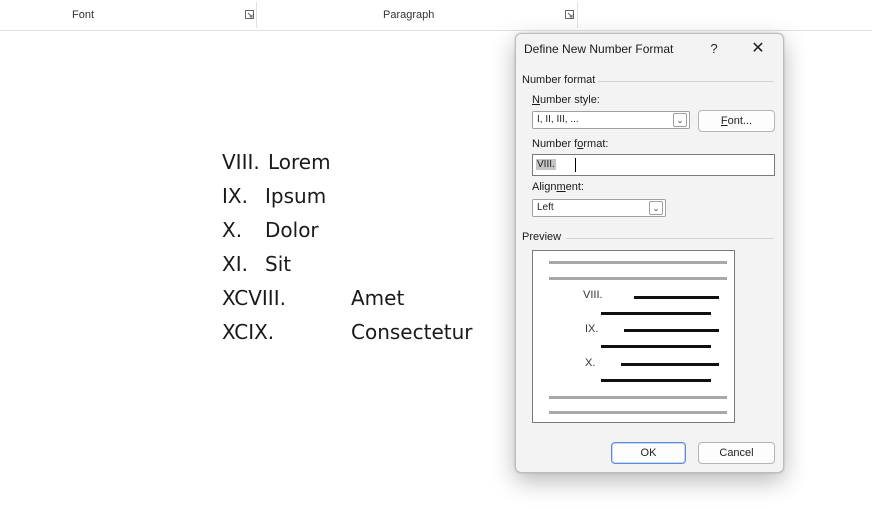 Image resolution: width=872 pixels, height=510 pixels. I want to click on alignment-label: Alignment:, so click(558, 187).